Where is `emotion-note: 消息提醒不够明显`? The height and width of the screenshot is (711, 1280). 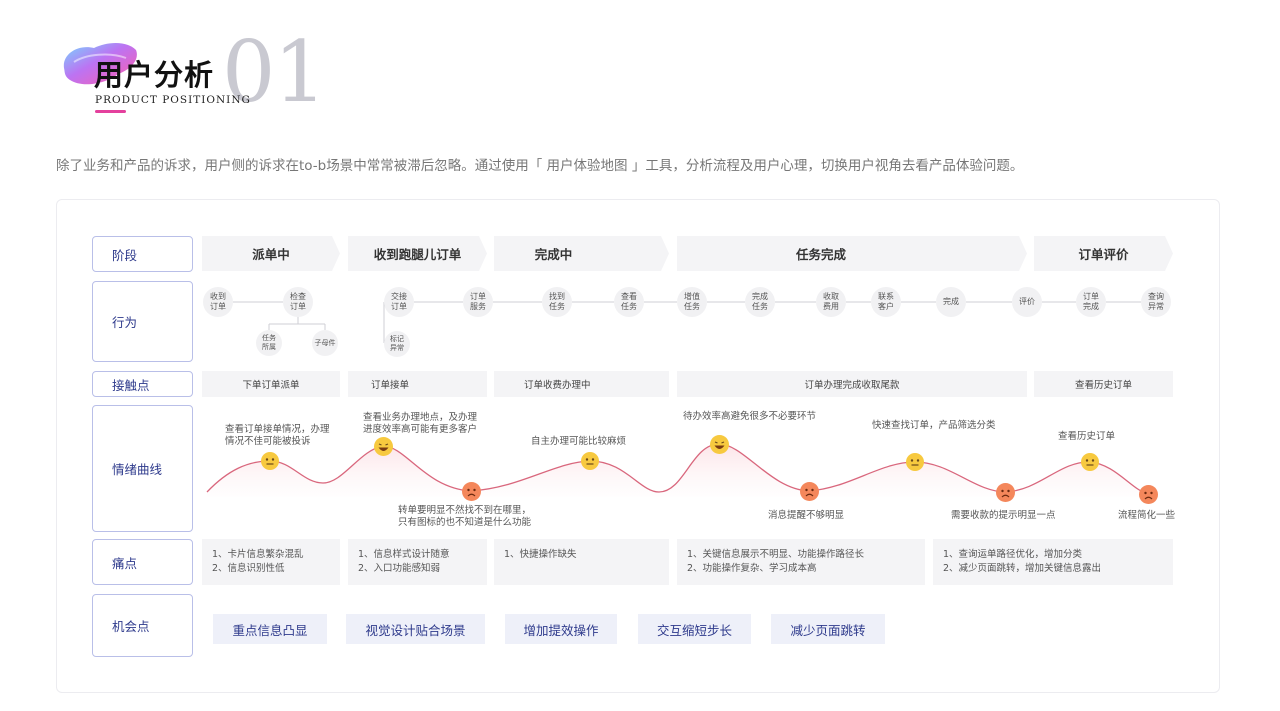
emotion-note: 消息提醒不够明显 is located at coordinates (806, 515).